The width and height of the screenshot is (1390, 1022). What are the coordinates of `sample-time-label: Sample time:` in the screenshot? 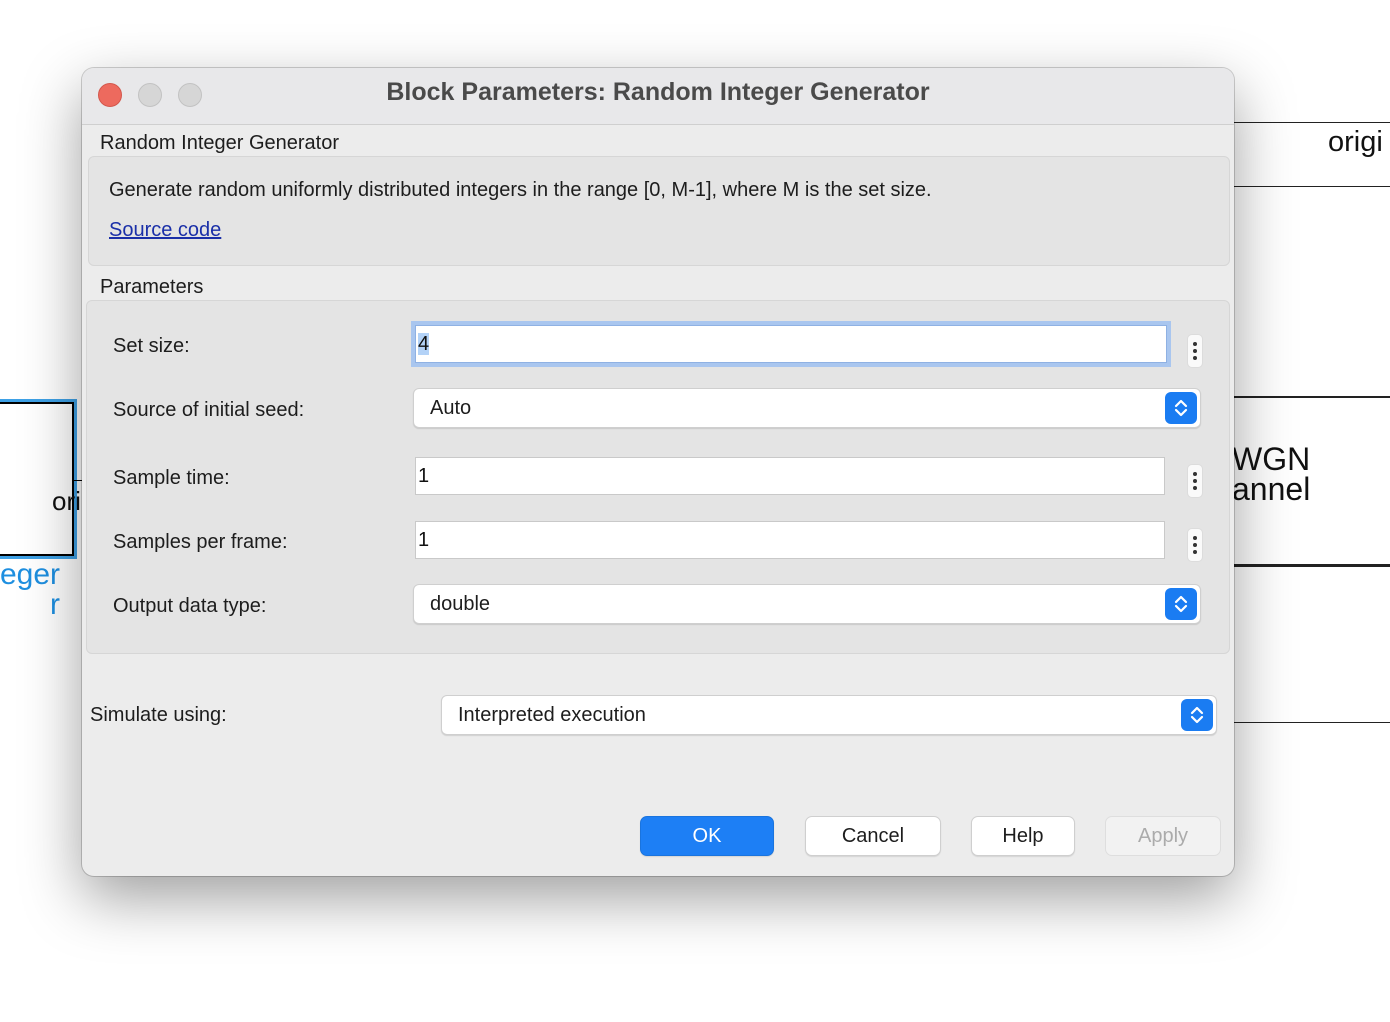 It's located at (171, 478).